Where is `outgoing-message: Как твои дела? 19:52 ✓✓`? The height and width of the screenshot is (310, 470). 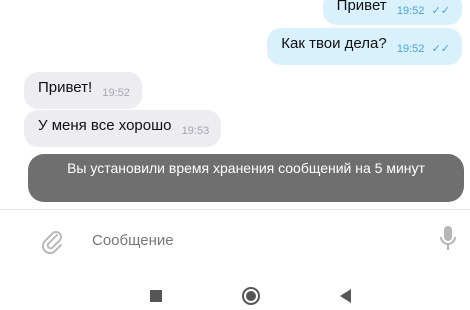 outgoing-message: Как твои дела? 19:52 ✓✓ is located at coordinates (364, 46).